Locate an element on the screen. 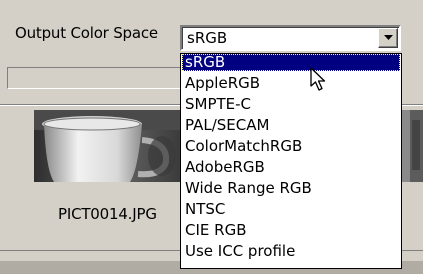 This screenshot has width=423, height=274. dropdown-option: SMPTE-C is located at coordinates (291, 104).